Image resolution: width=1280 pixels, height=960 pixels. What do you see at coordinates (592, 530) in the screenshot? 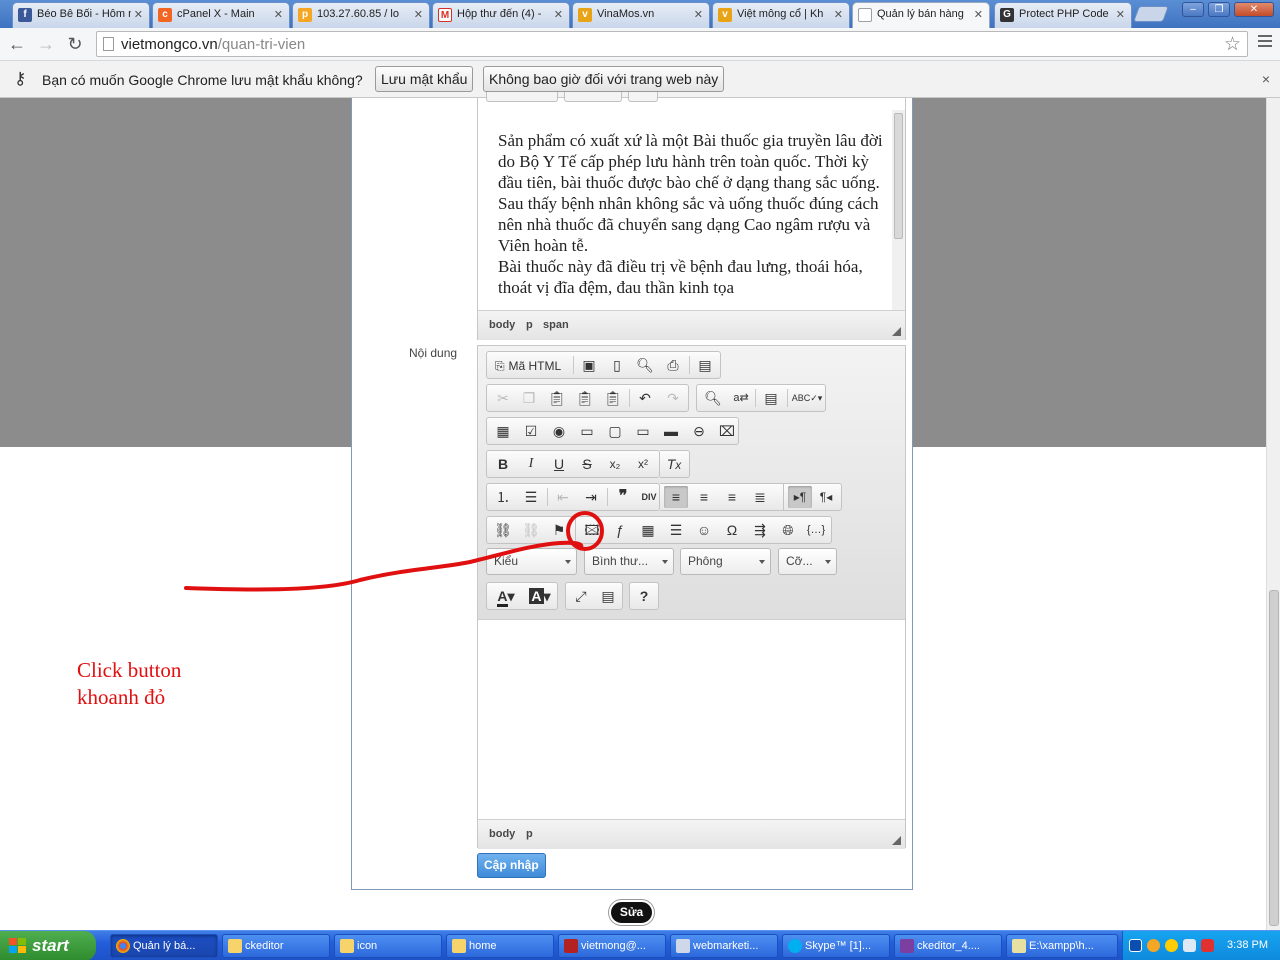
I see `image-icon: 🖾` at bounding box center [592, 530].